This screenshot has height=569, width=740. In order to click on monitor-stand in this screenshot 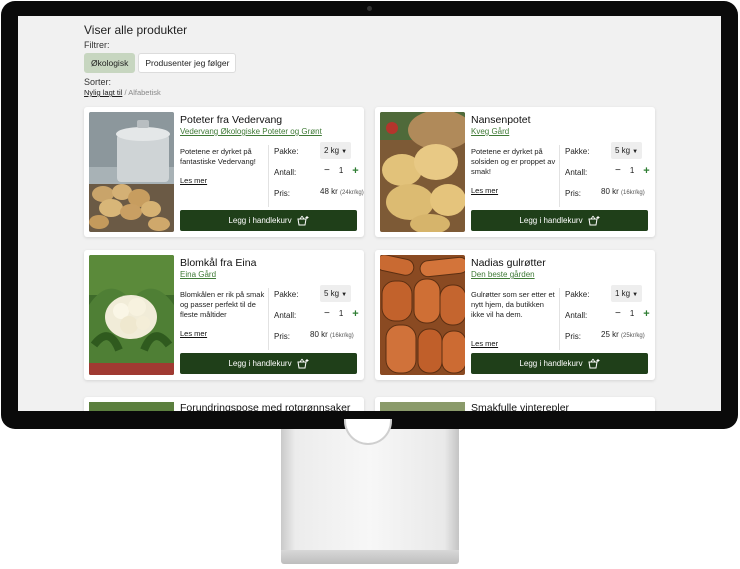, I will do `click(370, 489)`.